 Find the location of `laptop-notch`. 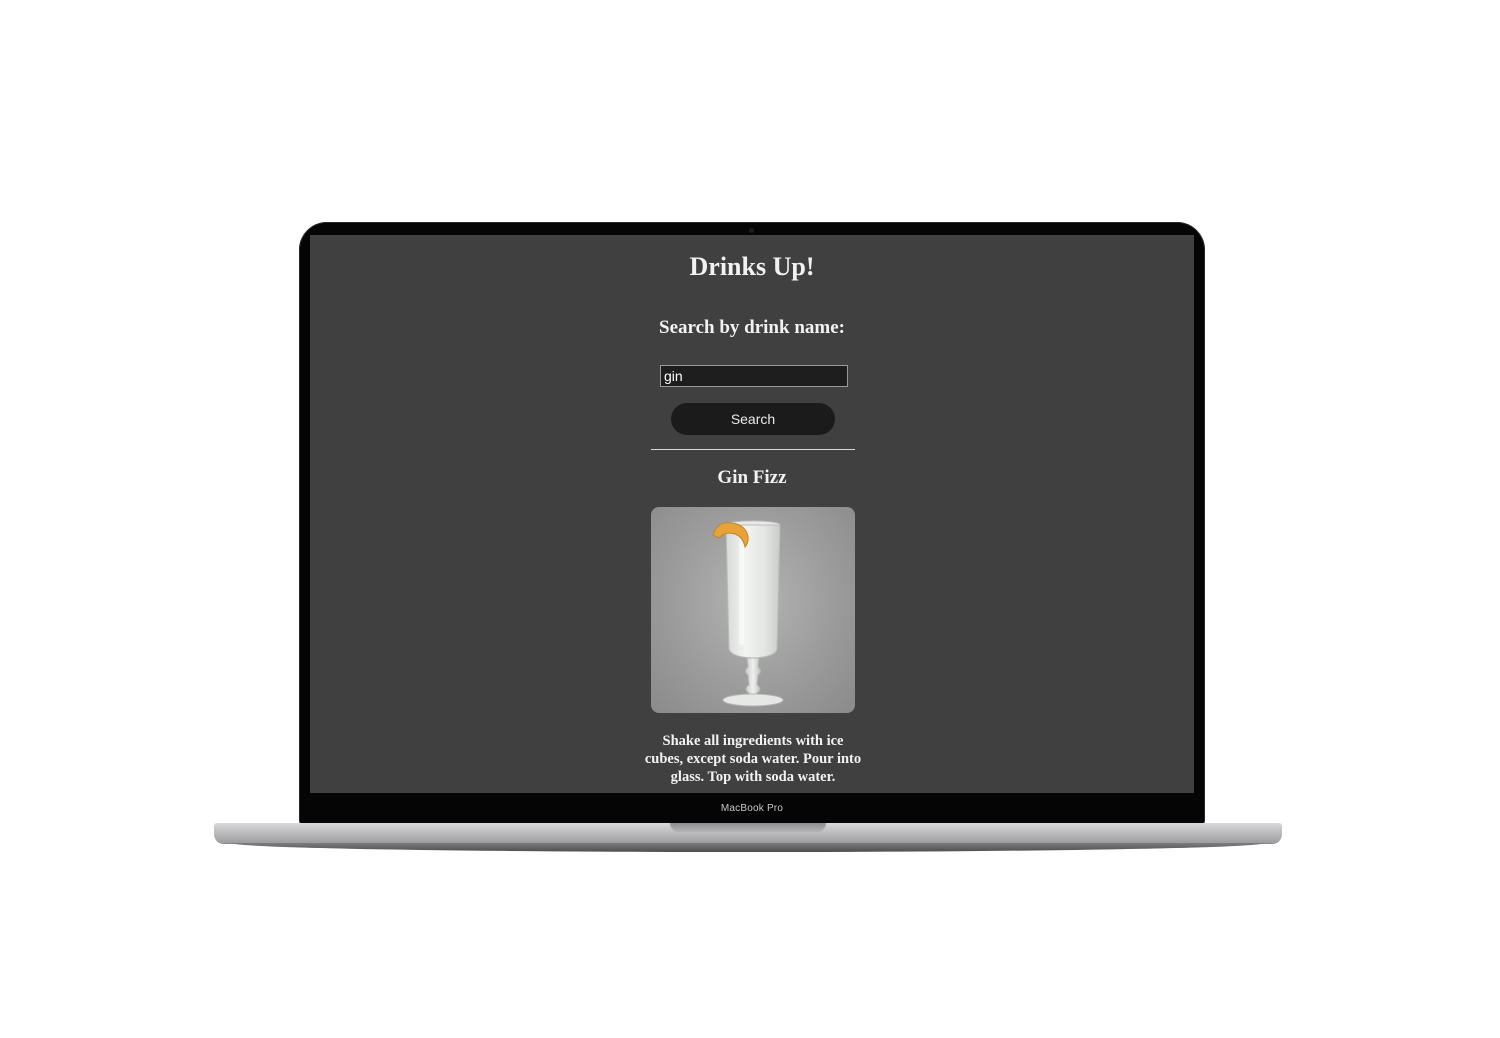

laptop-notch is located at coordinates (748, 827).